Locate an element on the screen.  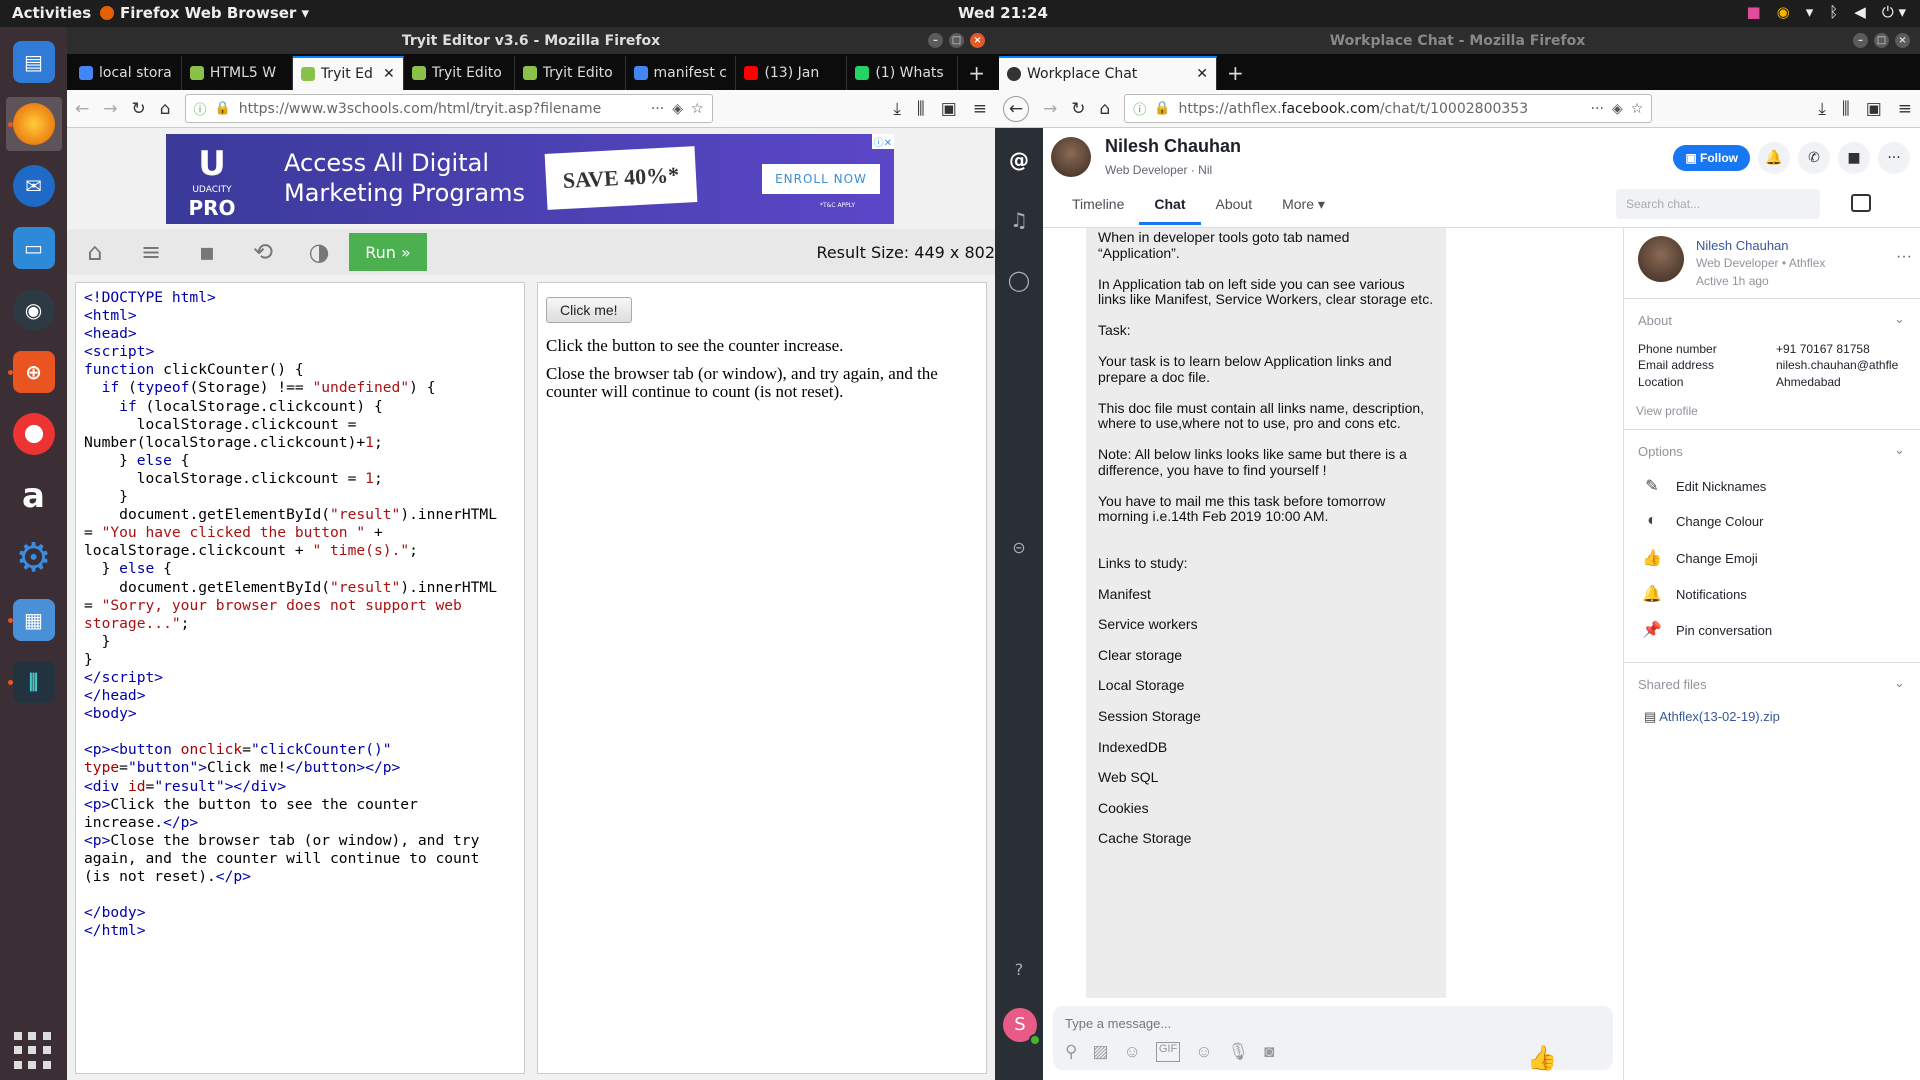
camera-icon: ◙ is located at coordinates (1269, 1052).